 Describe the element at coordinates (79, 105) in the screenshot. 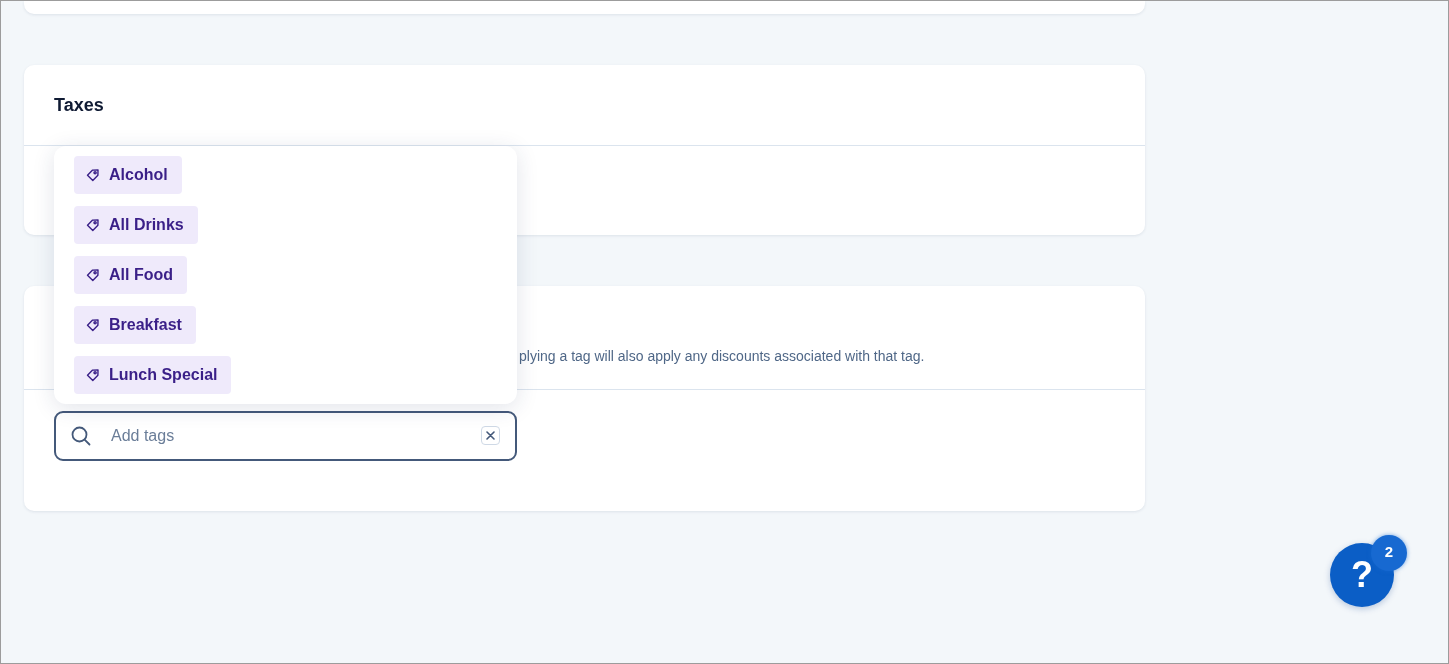

I see `card-title: Taxes` at that location.